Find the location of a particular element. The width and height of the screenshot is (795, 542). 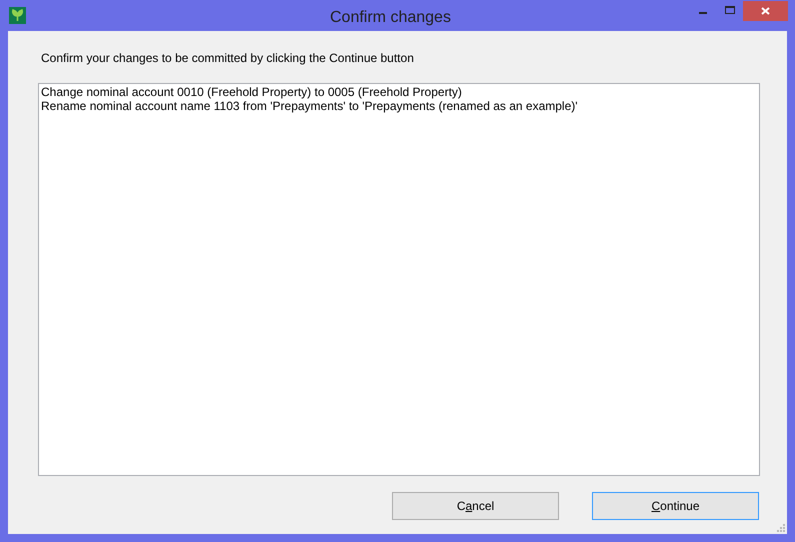

dialog-button: Cancel is located at coordinates (475, 506).